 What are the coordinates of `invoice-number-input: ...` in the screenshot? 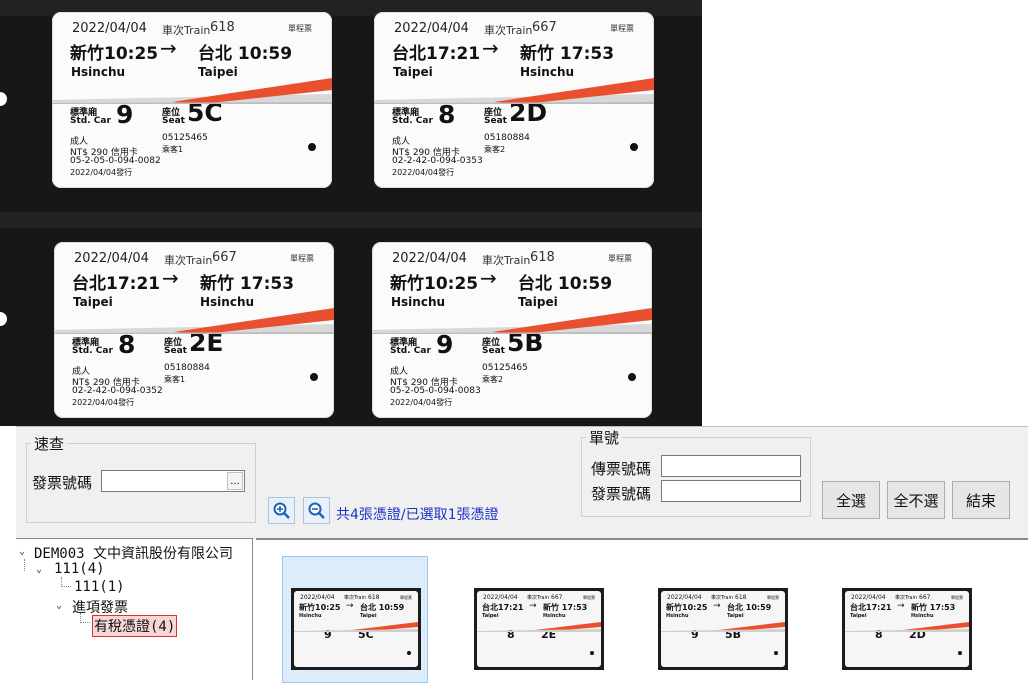 It's located at (173, 481).